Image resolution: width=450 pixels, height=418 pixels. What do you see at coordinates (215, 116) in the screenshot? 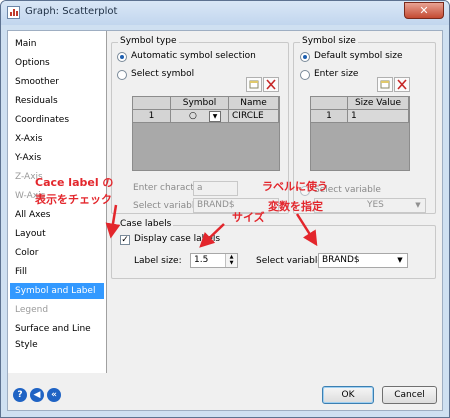
I see `symbol-dropdown-arrow-icon: ▼` at bounding box center [215, 116].